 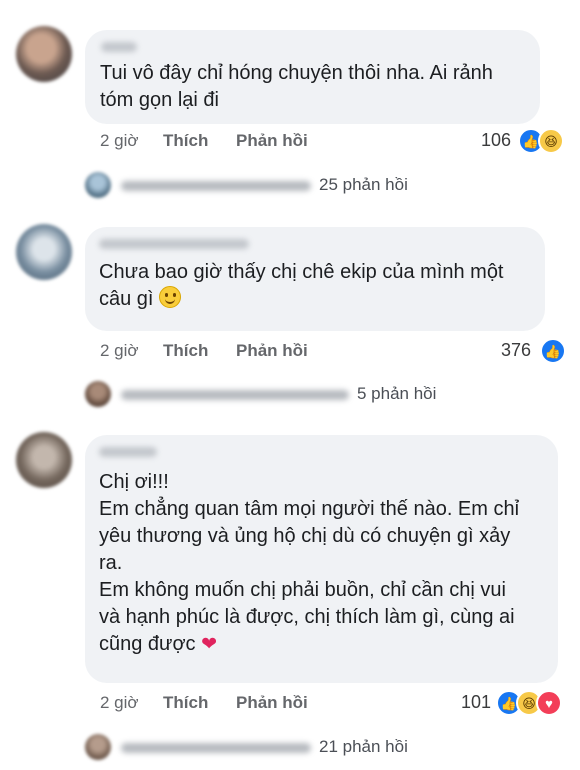 I want to click on replies-count: 21 phản hồi, so click(x=363, y=746).